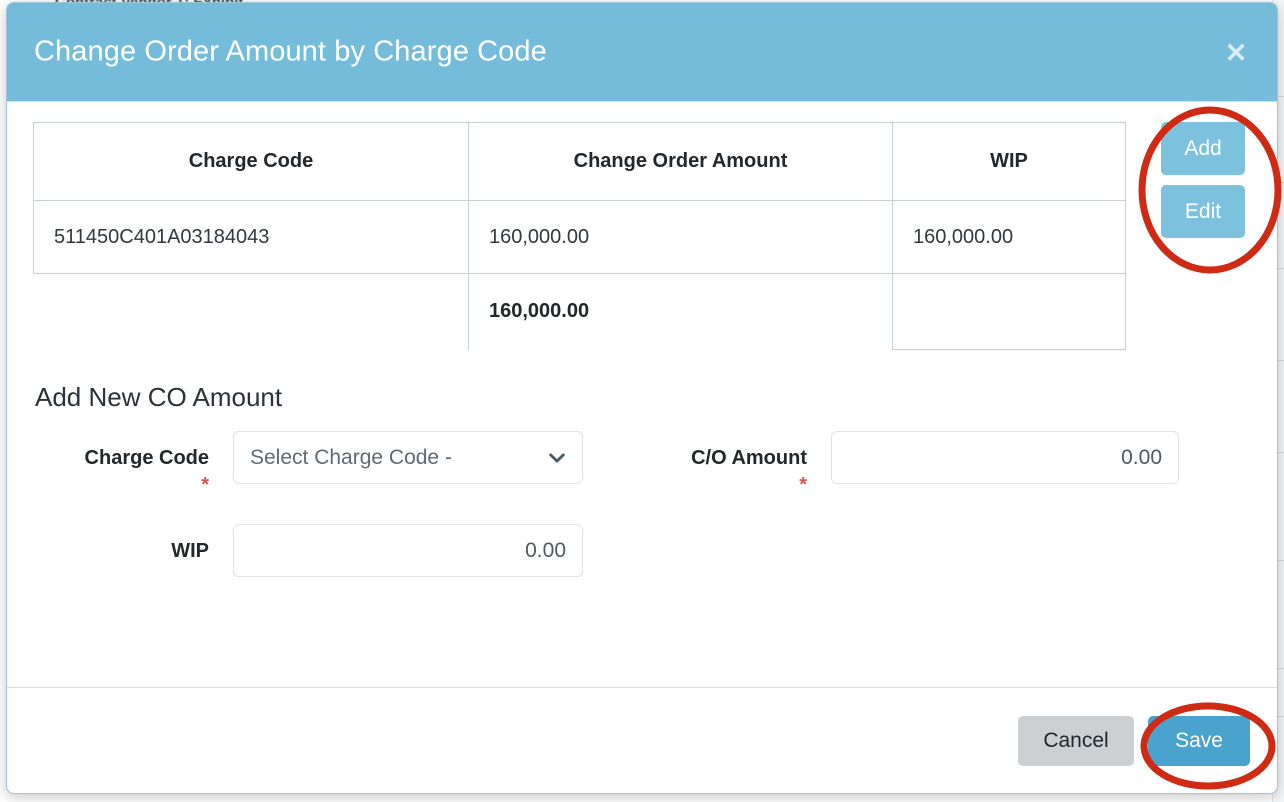  I want to click on charge-code-field: Charge Code * Select Charge Code -, so click(308, 463).